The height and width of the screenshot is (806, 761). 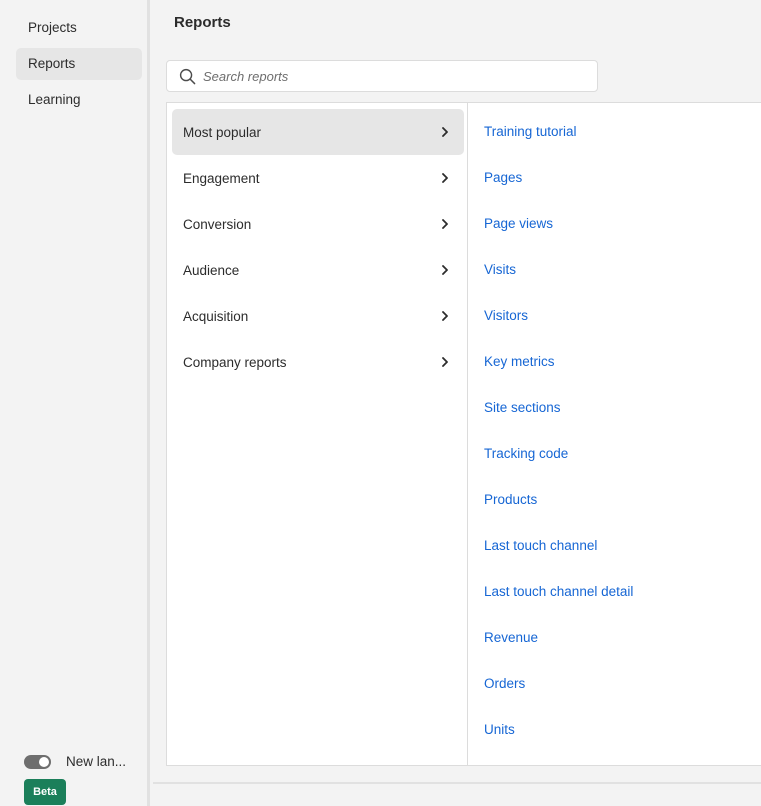 What do you see at coordinates (503, 178) in the screenshot?
I see `report-link: Pages` at bounding box center [503, 178].